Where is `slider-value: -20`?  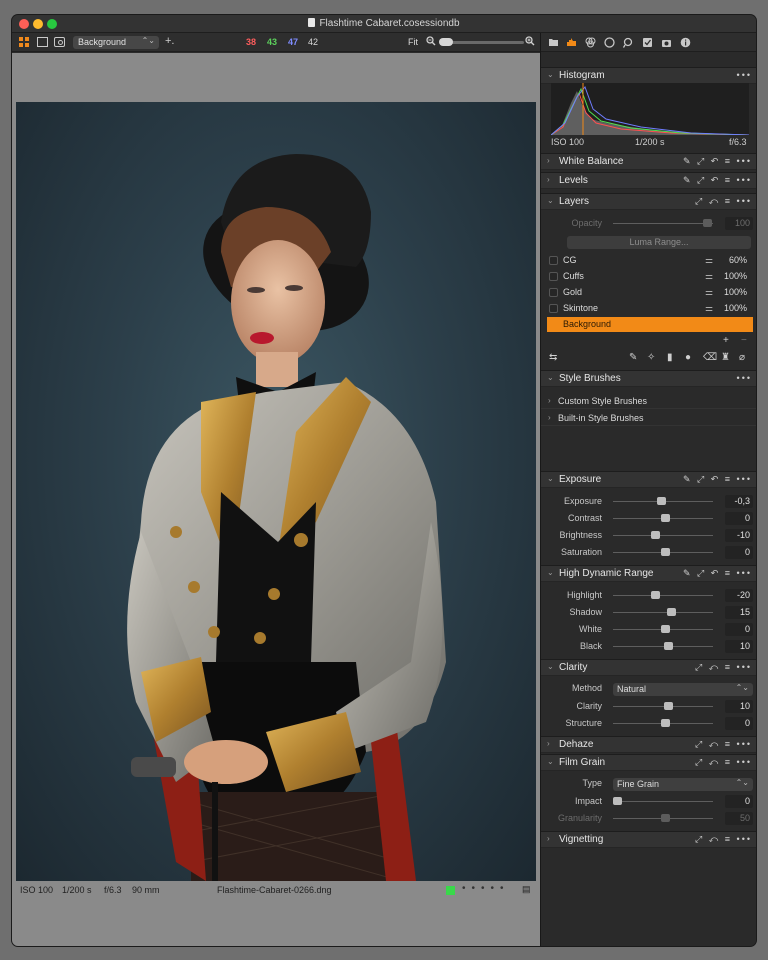
slider-value: -20 is located at coordinates (739, 595).